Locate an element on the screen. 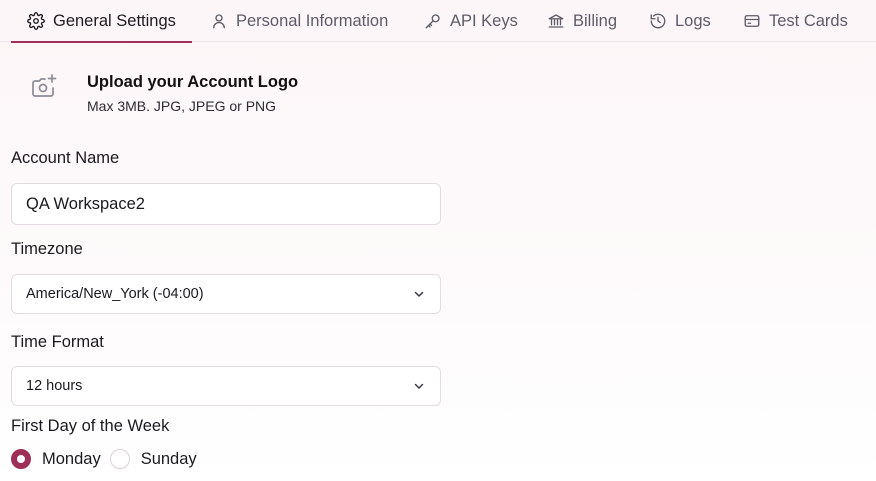 The image size is (876, 481). time-format-label: Time Format is located at coordinates (57, 342).